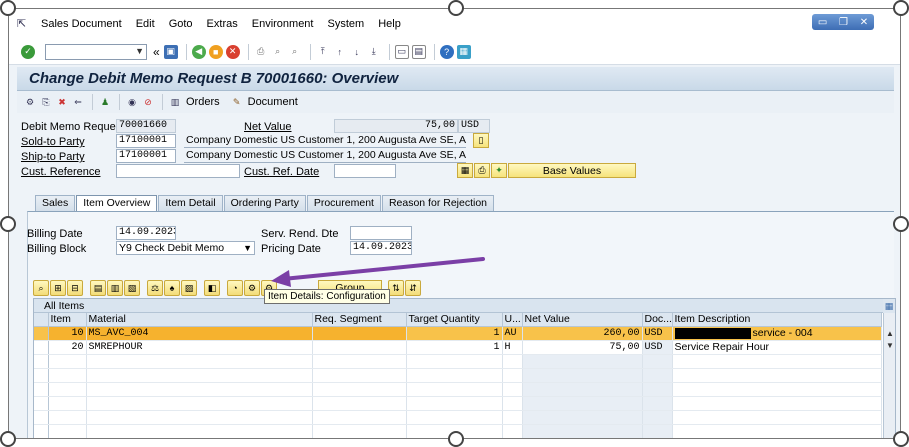  Describe the element at coordinates (96, 51) in the screenshot. I see `command-field: ▼` at that location.